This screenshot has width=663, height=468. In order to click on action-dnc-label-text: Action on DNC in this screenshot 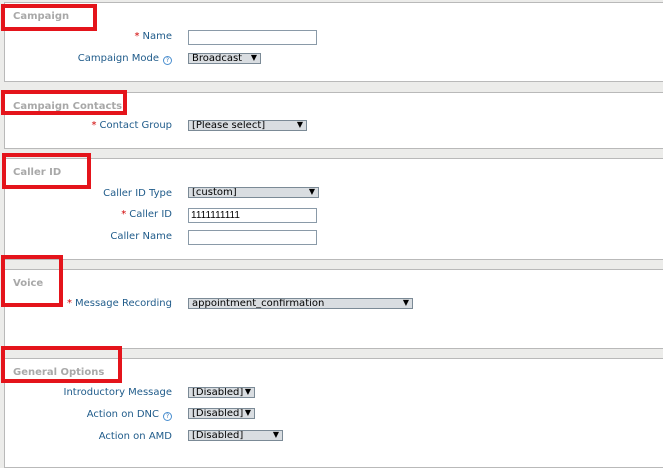, I will do `click(122, 414)`.